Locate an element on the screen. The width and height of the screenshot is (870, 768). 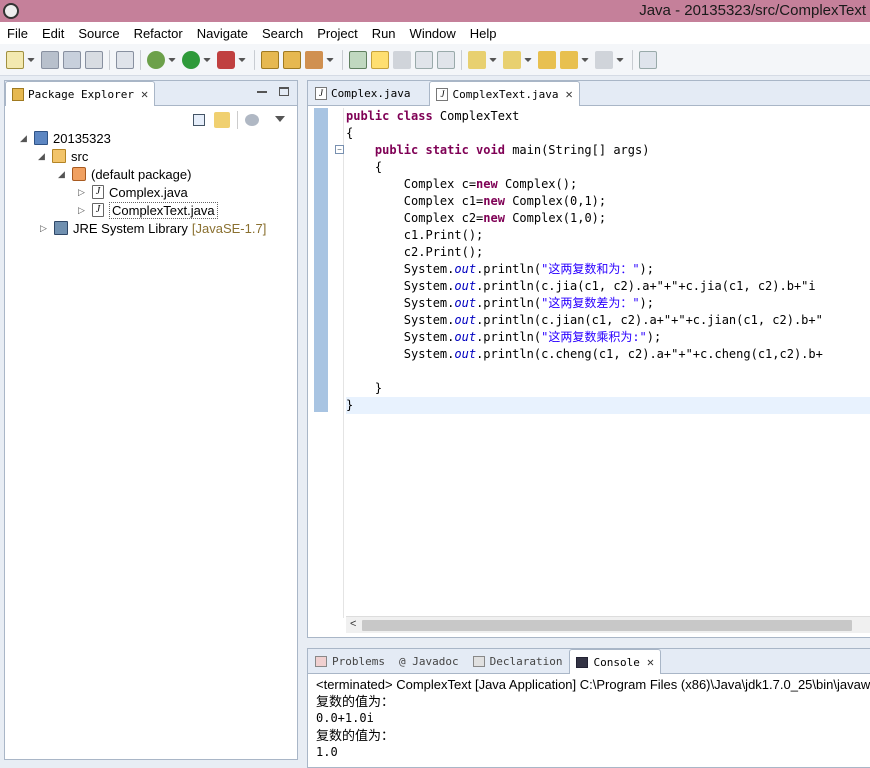
tree-node-jre: ▷ JRE System Library [JavaSE-1.7] is located at coordinates (153, 228).